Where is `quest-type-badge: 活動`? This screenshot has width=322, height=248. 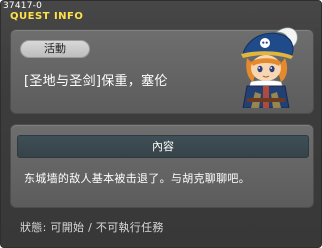
quest-type-badge: 活動 is located at coordinates (55, 49).